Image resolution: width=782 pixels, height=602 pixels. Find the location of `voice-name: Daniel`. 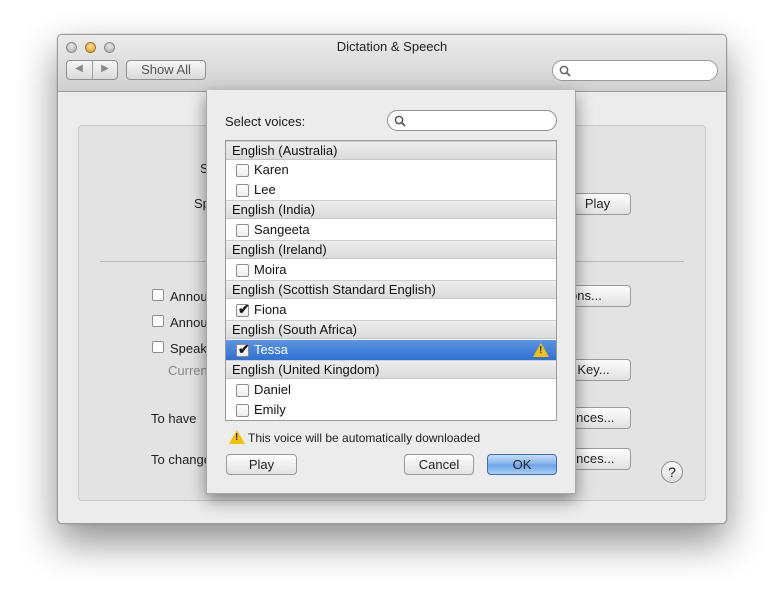

voice-name: Daniel is located at coordinates (272, 389).